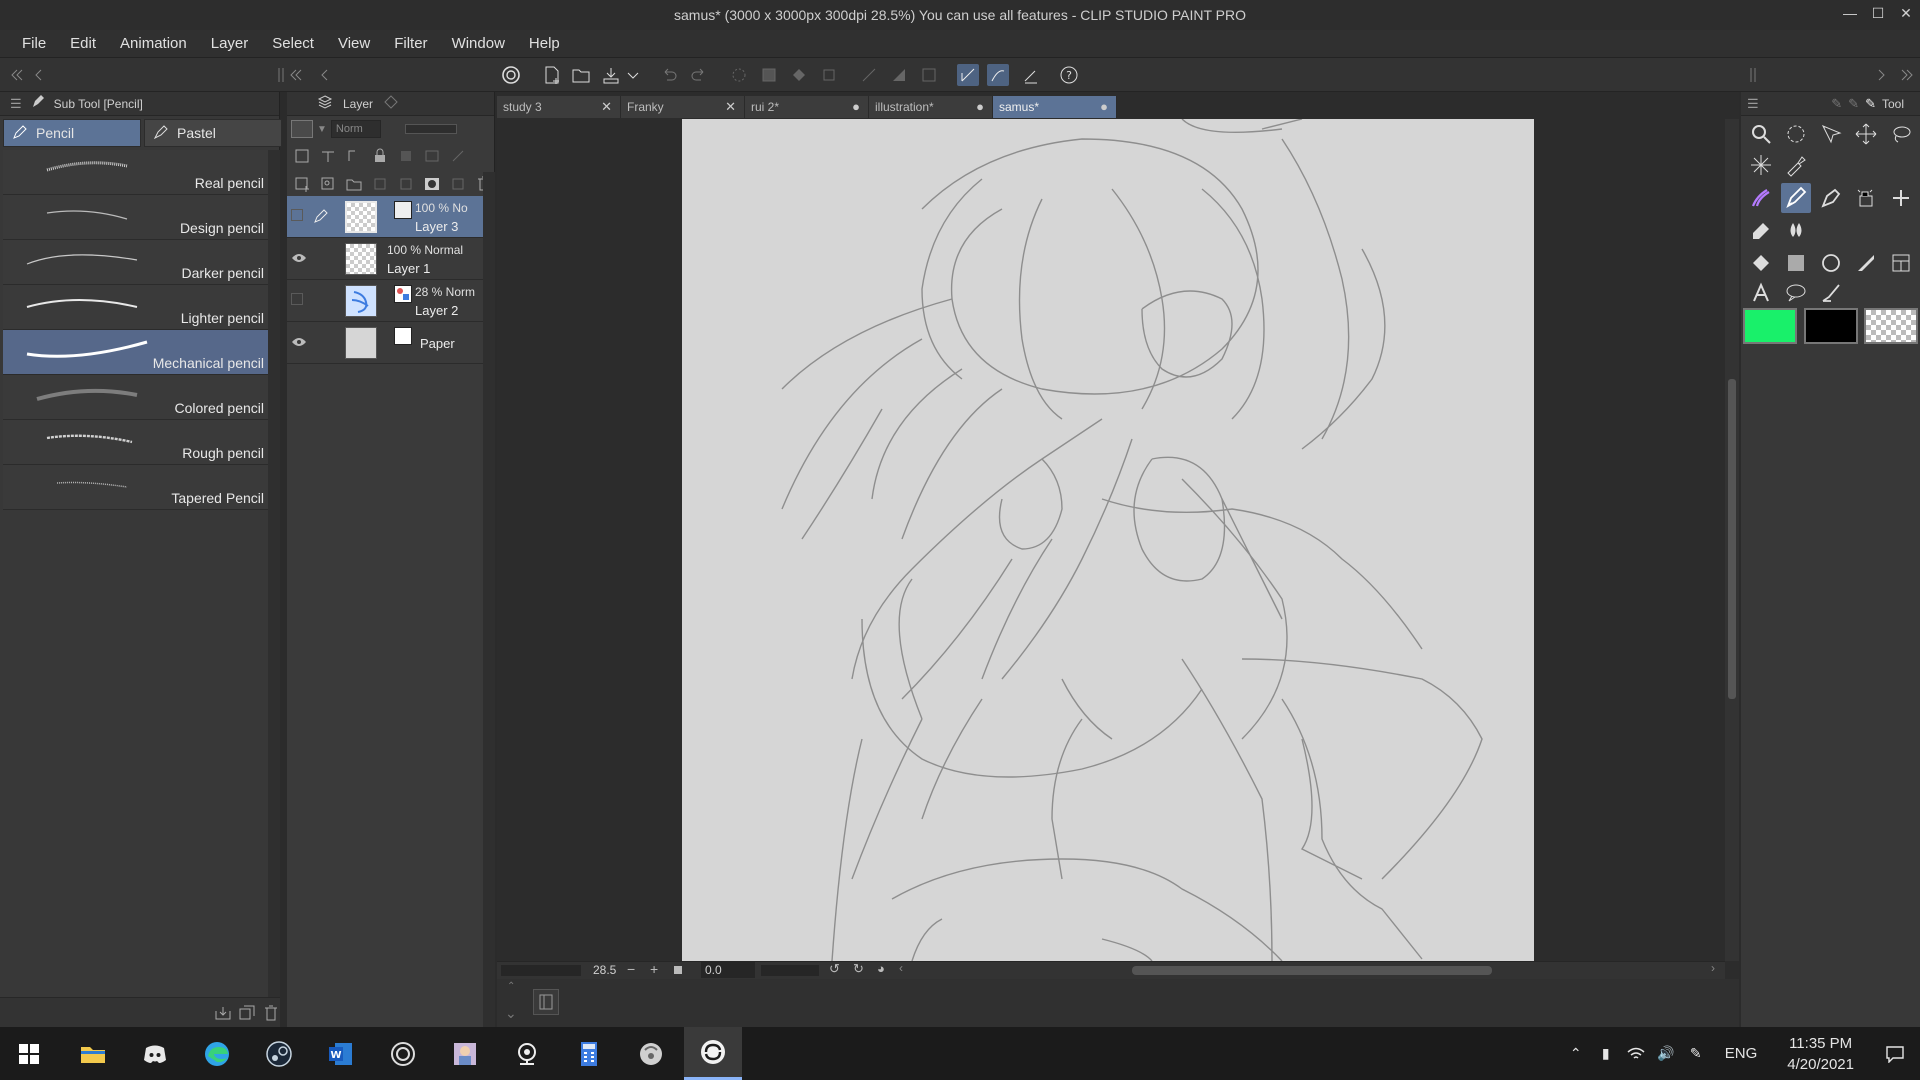 The width and height of the screenshot is (1920, 1080). What do you see at coordinates (1732, 540) in the screenshot?
I see `canvas-vertical-scrollbar` at bounding box center [1732, 540].